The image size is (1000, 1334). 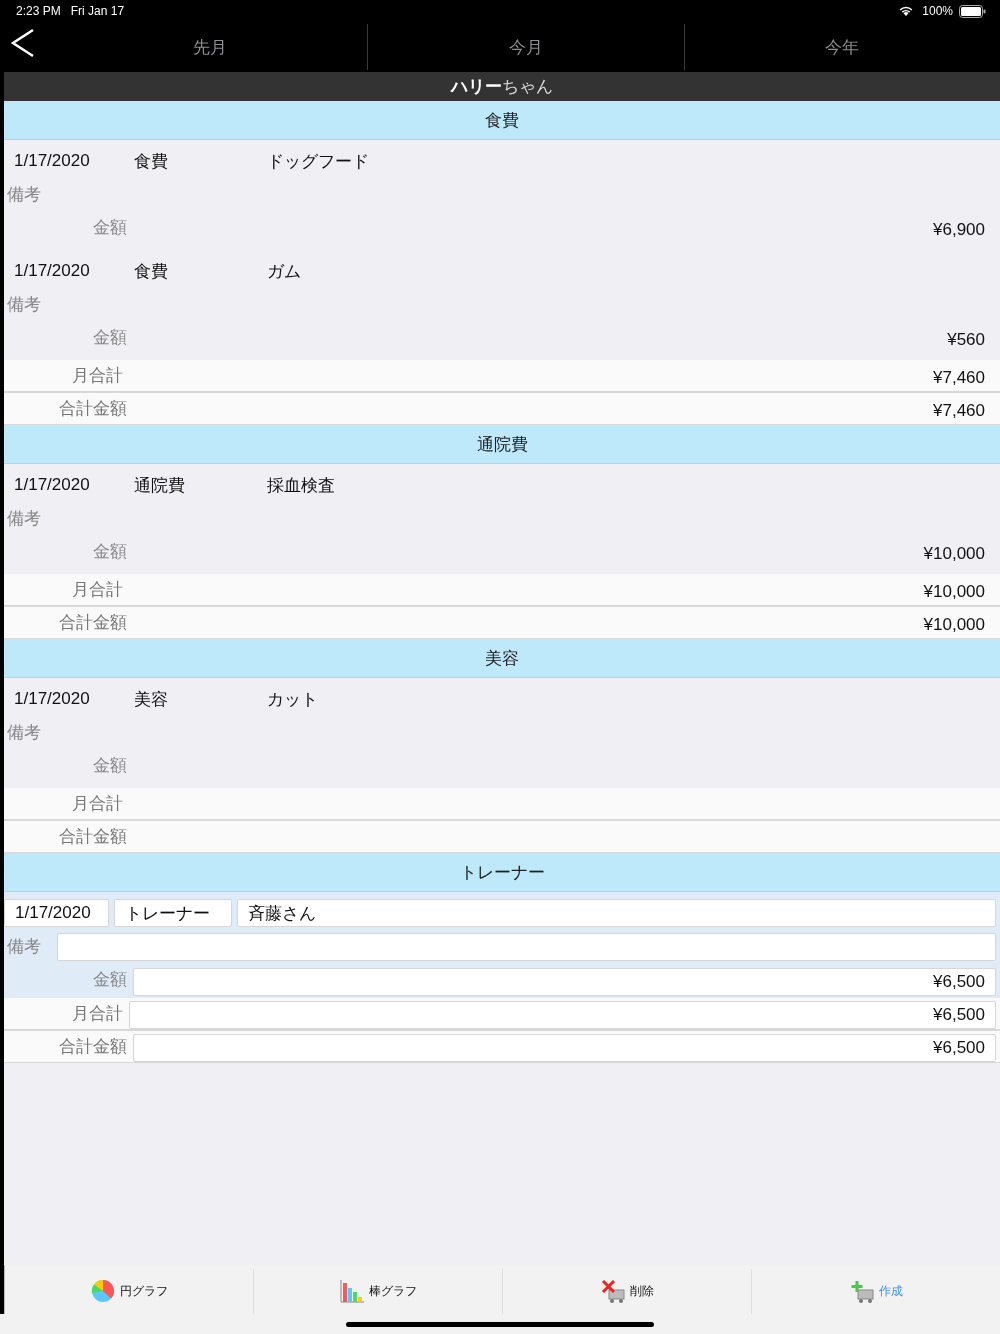 What do you see at coordinates (502, 444) in the screenshot?
I see `category-header: 通院費` at bounding box center [502, 444].